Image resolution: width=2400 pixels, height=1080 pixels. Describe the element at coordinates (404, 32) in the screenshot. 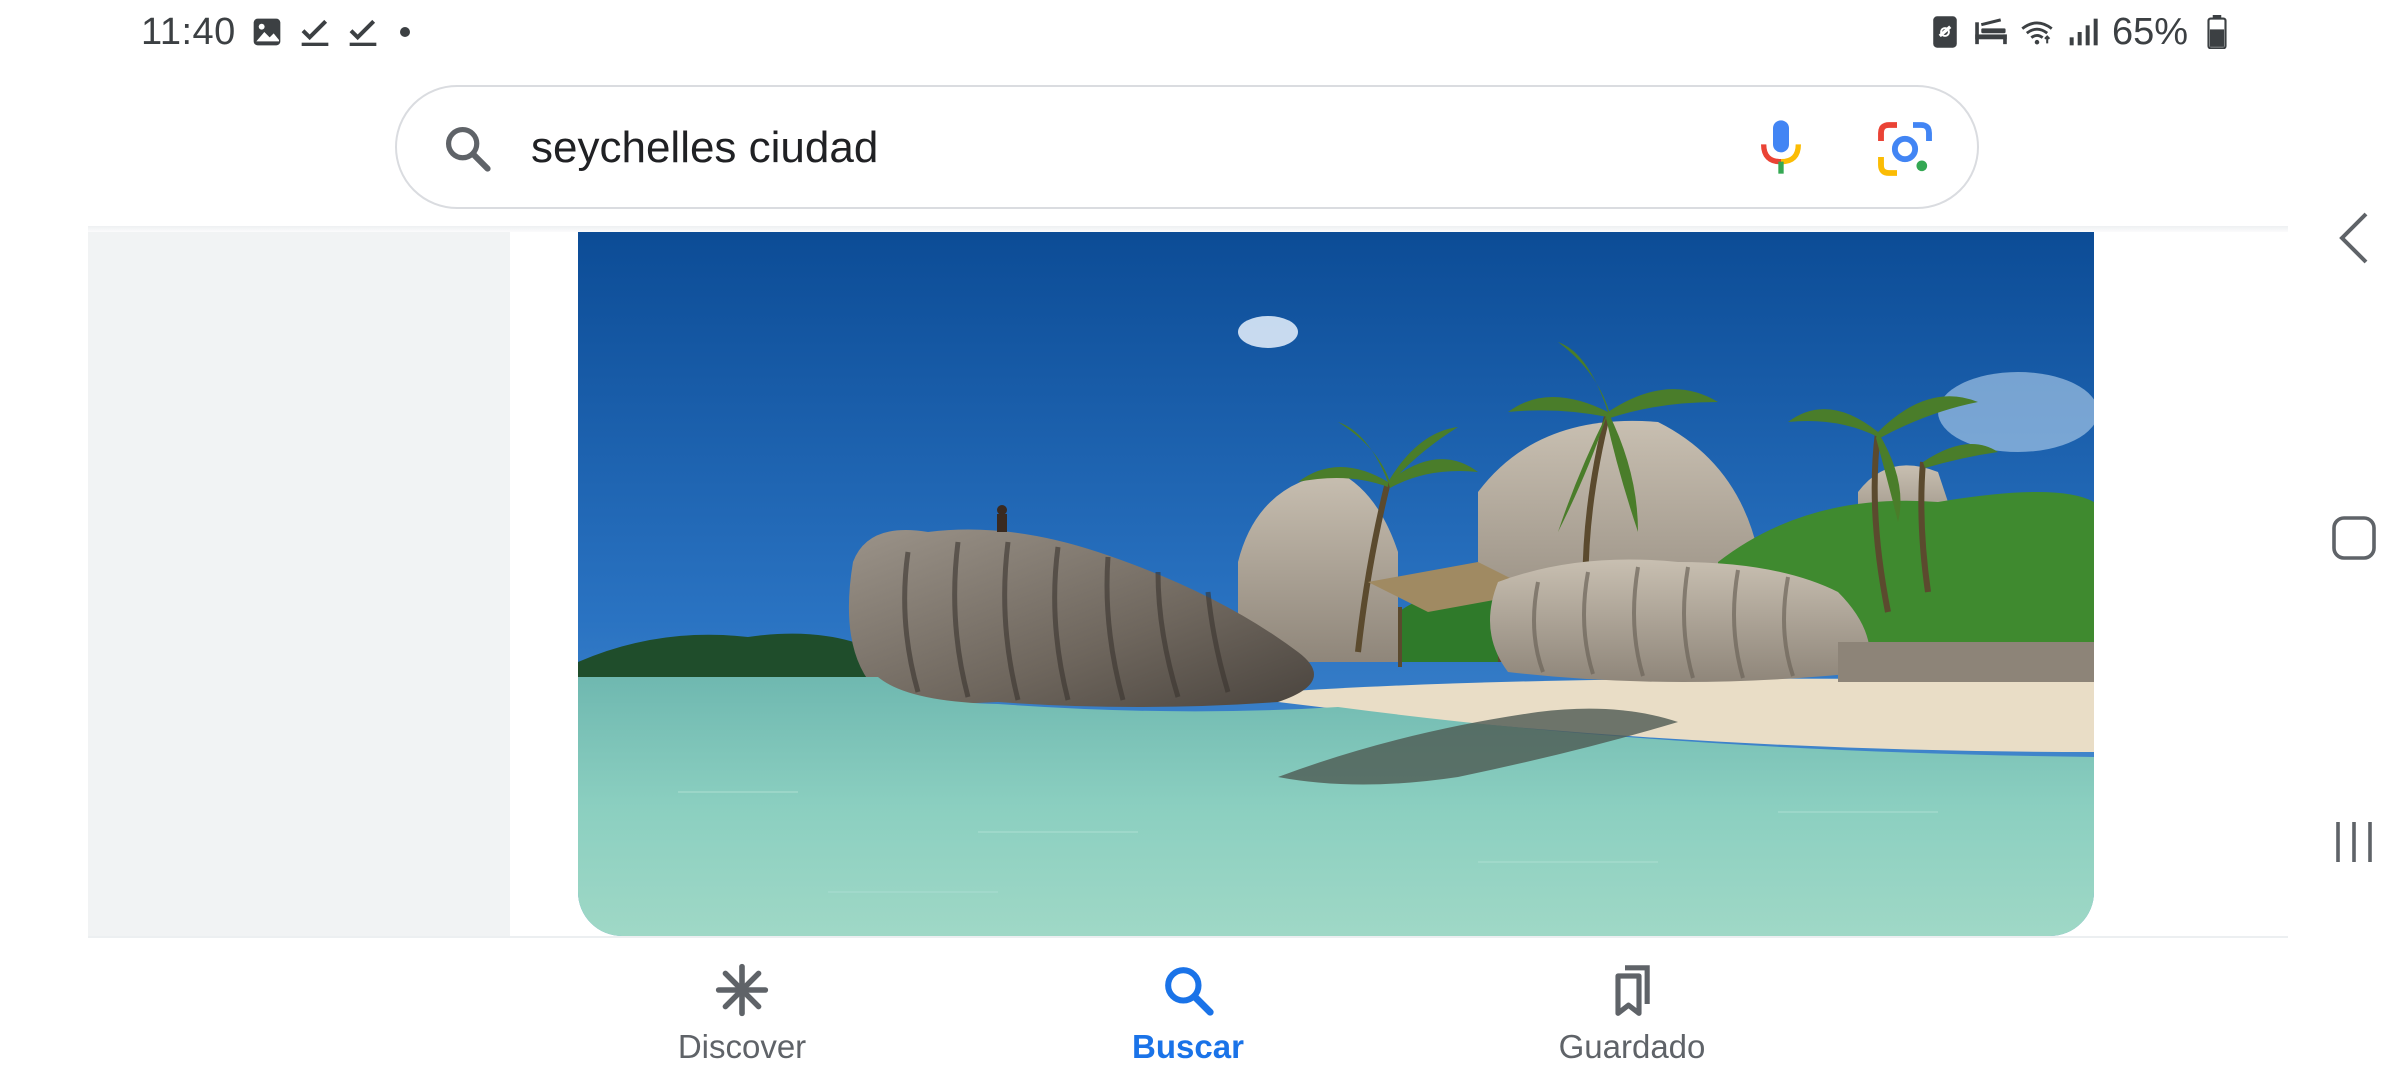

I see `dot-icon` at that location.